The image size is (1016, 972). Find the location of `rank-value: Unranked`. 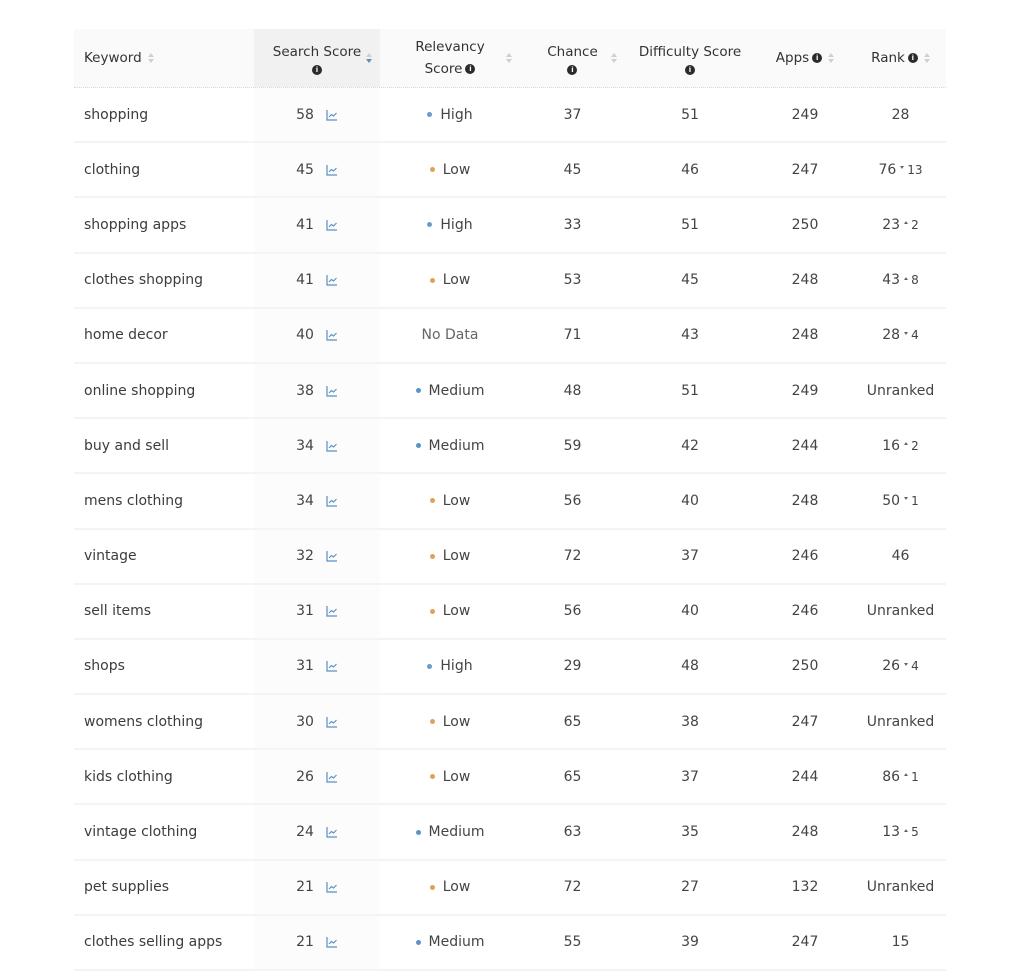

rank-value: Unranked is located at coordinates (900, 390).